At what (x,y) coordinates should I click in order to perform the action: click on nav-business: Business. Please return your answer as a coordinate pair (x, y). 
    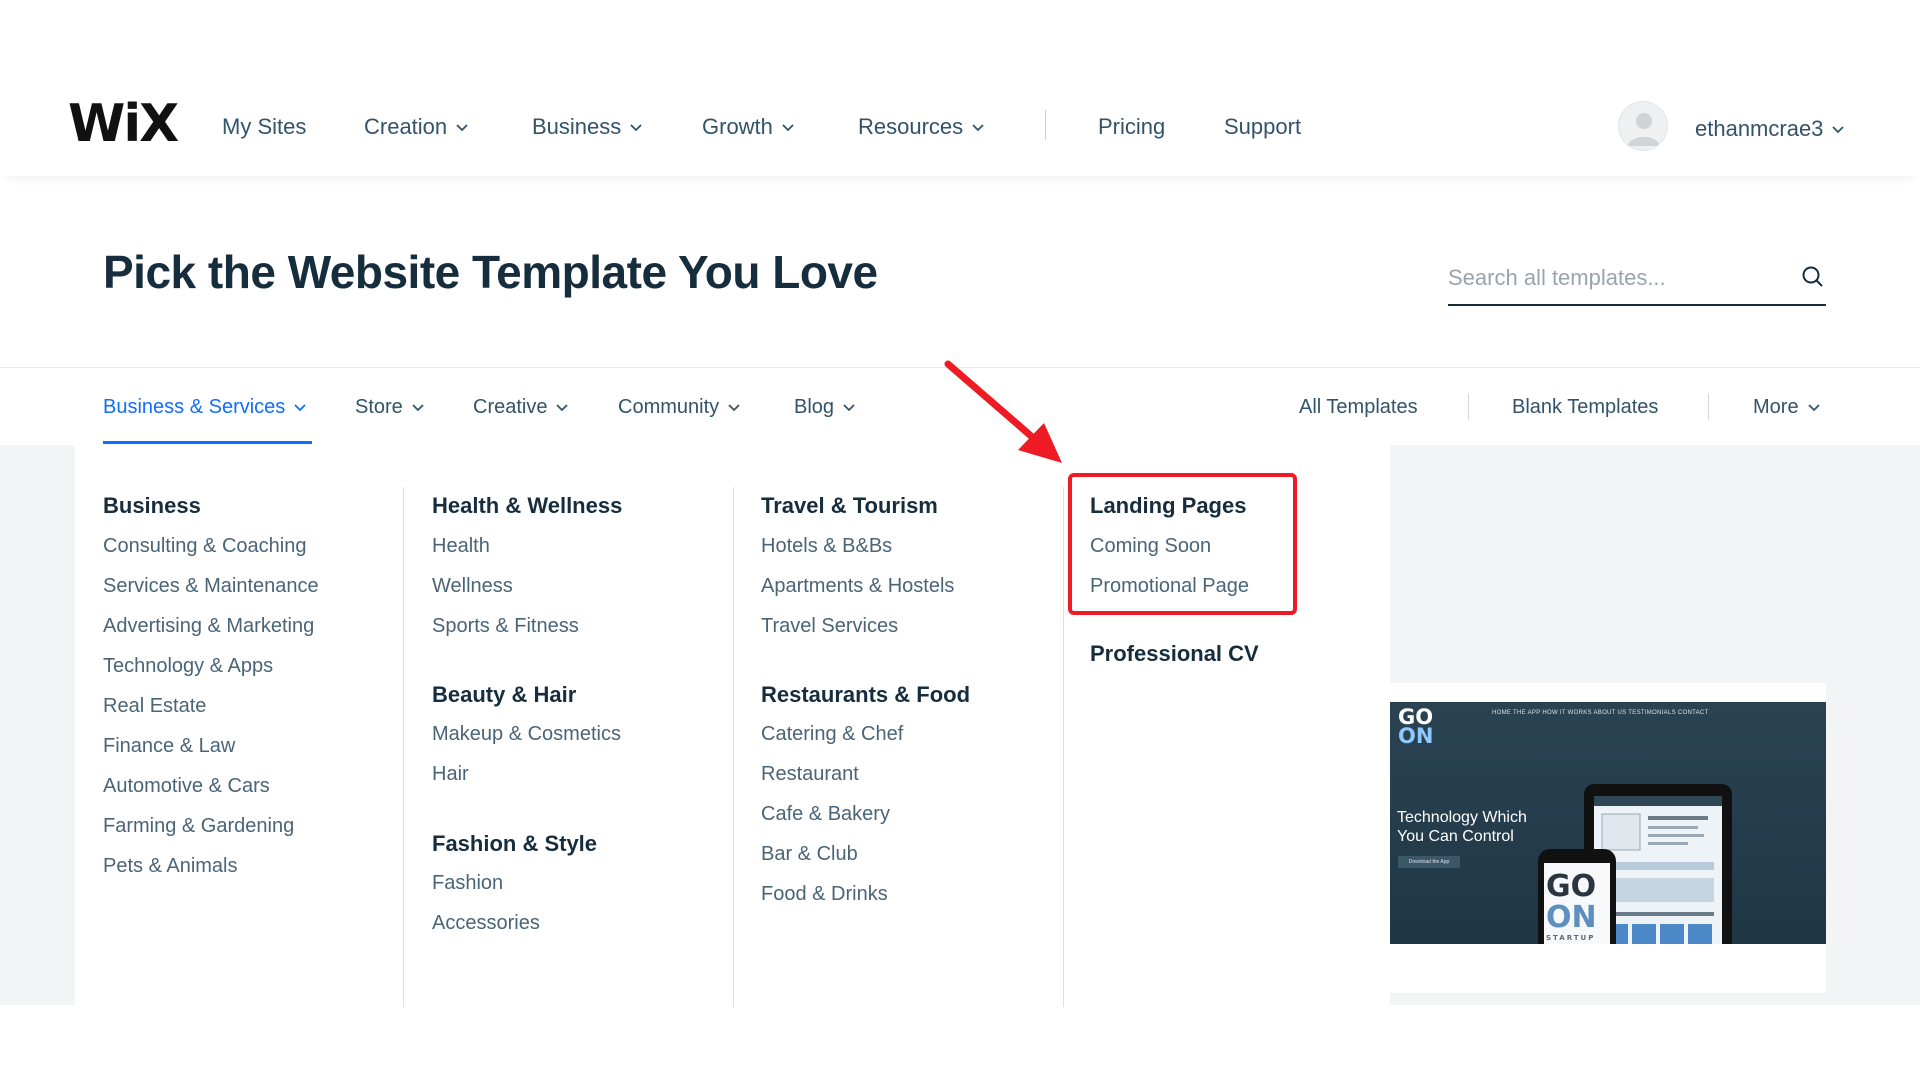
    Looking at the image, I should click on (587, 127).